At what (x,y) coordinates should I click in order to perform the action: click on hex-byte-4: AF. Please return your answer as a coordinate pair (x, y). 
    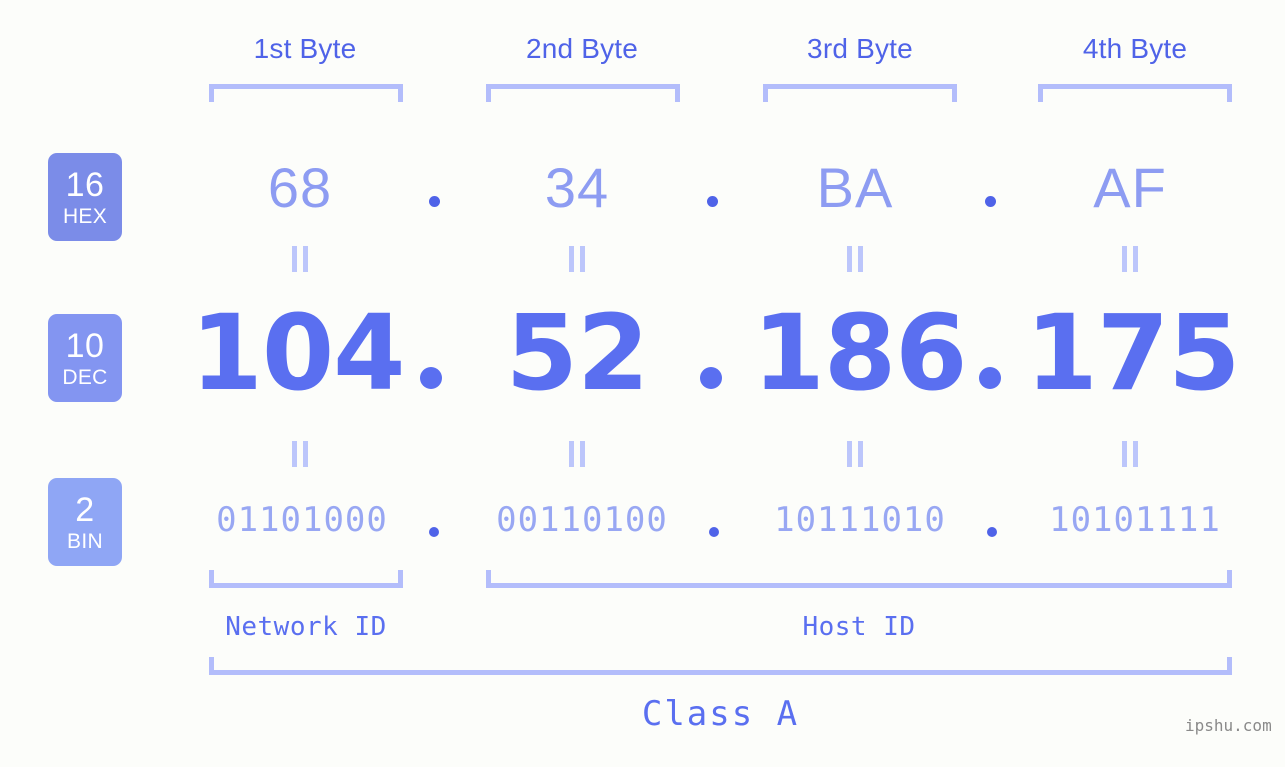
    Looking at the image, I should click on (1130, 187).